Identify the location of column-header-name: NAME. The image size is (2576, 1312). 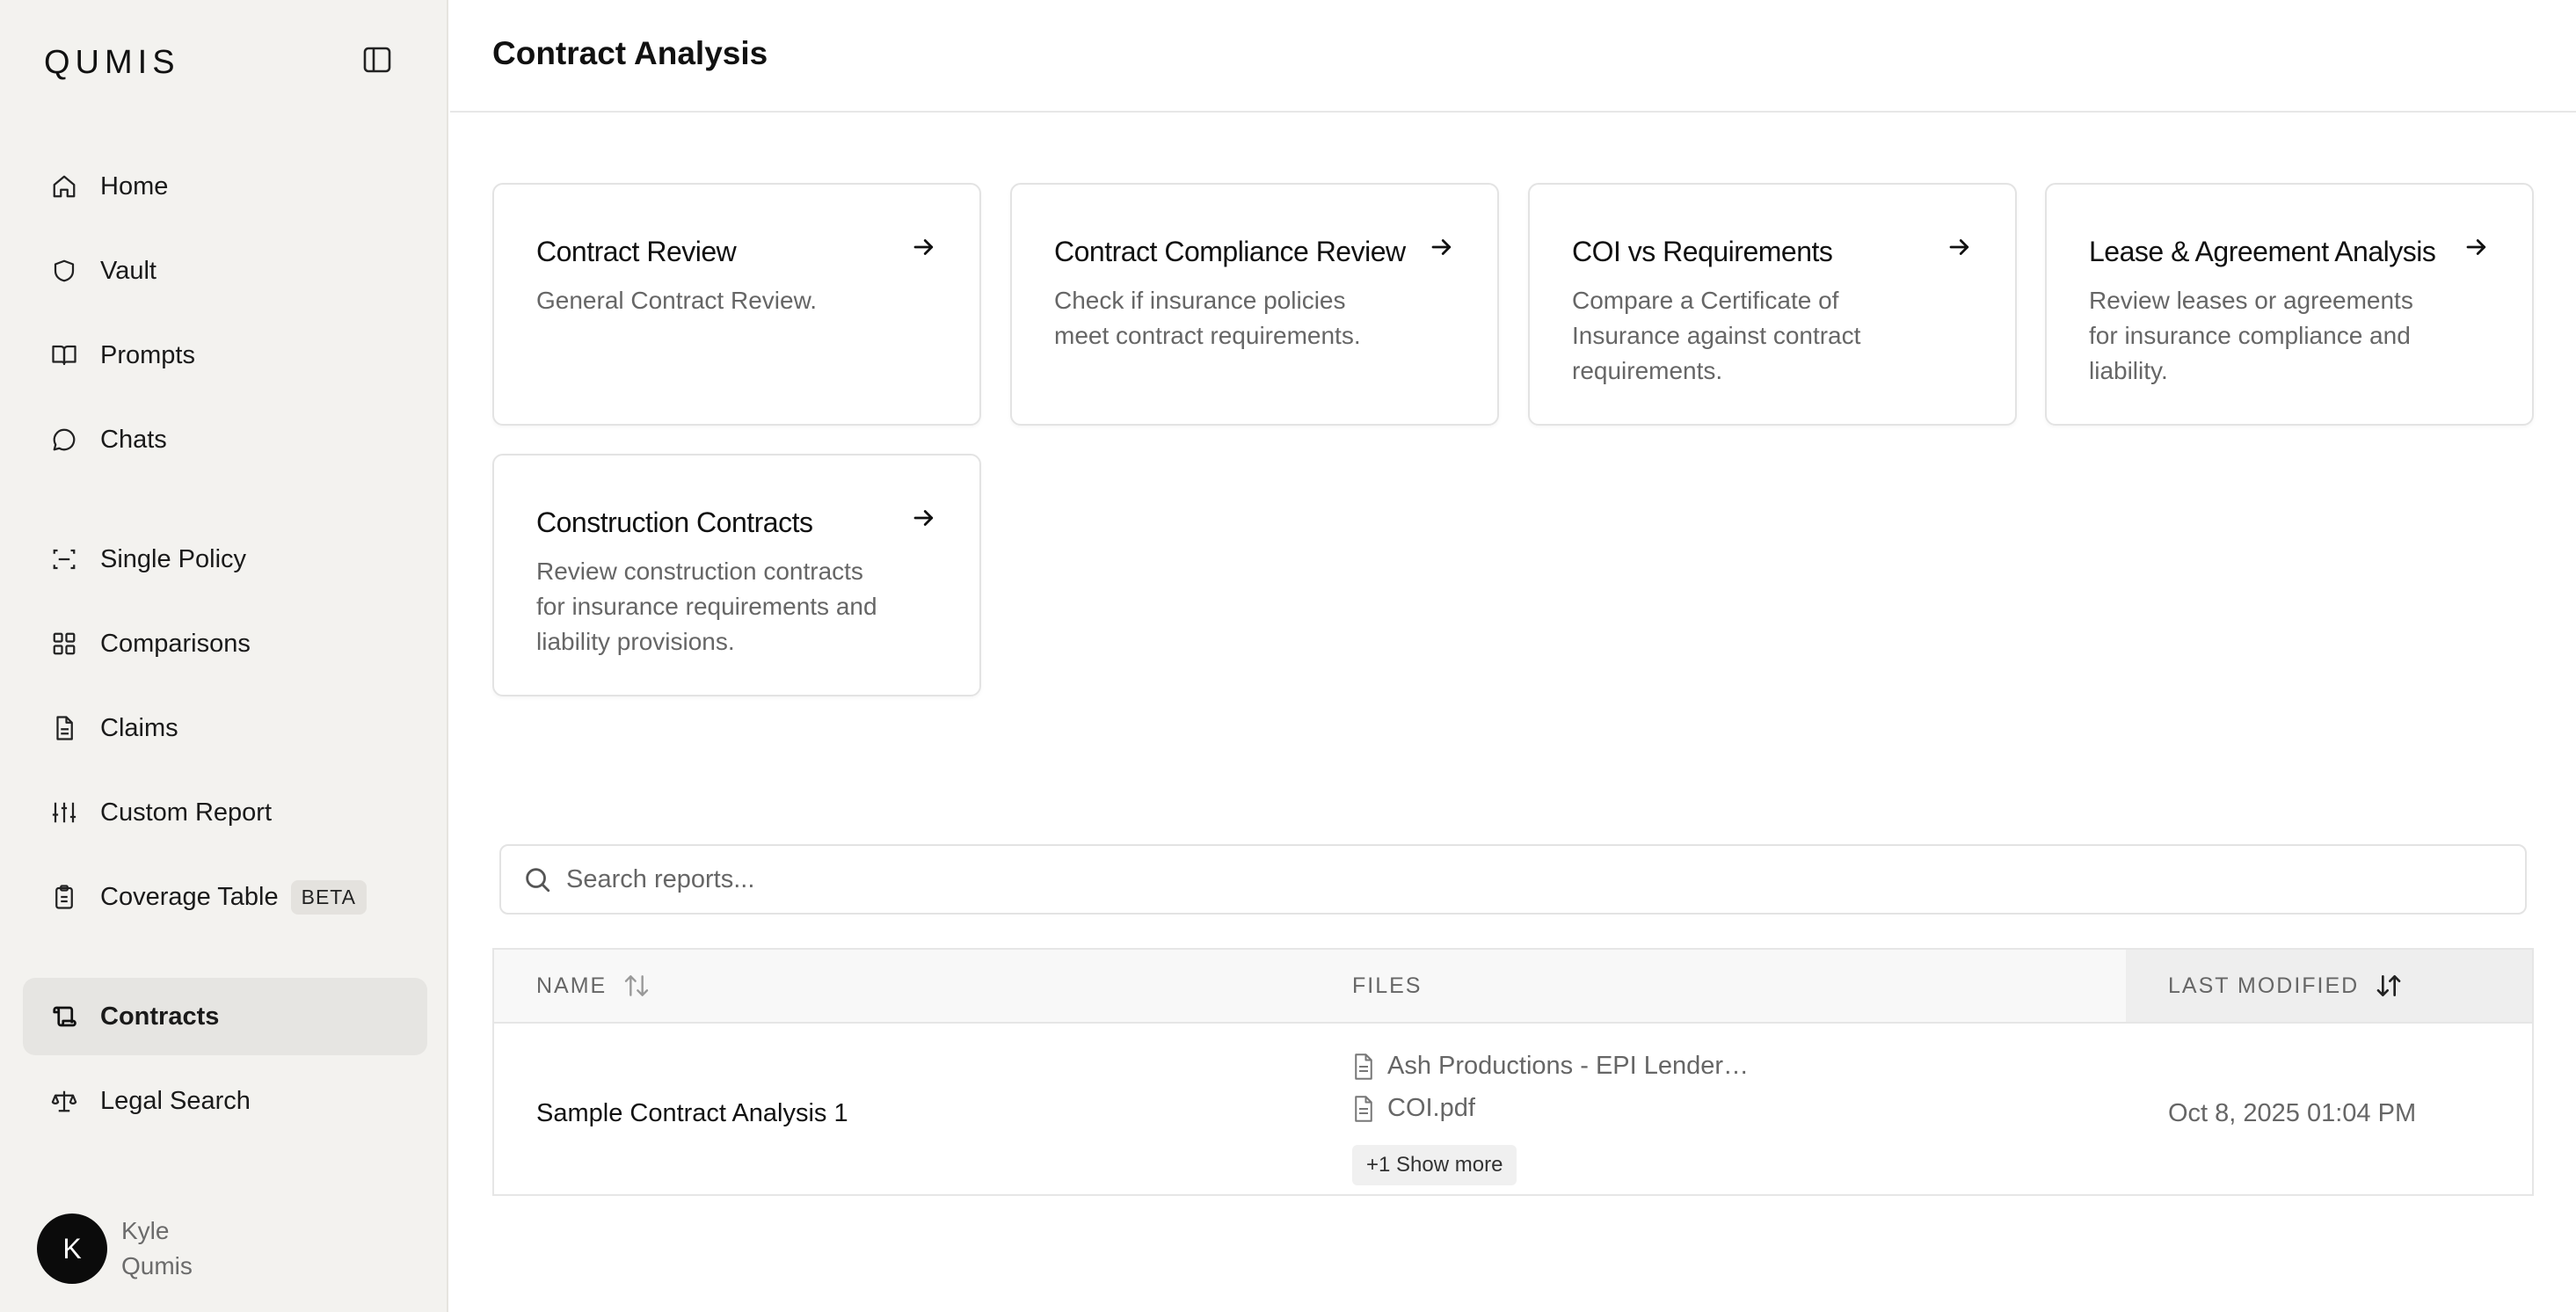
(593, 986).